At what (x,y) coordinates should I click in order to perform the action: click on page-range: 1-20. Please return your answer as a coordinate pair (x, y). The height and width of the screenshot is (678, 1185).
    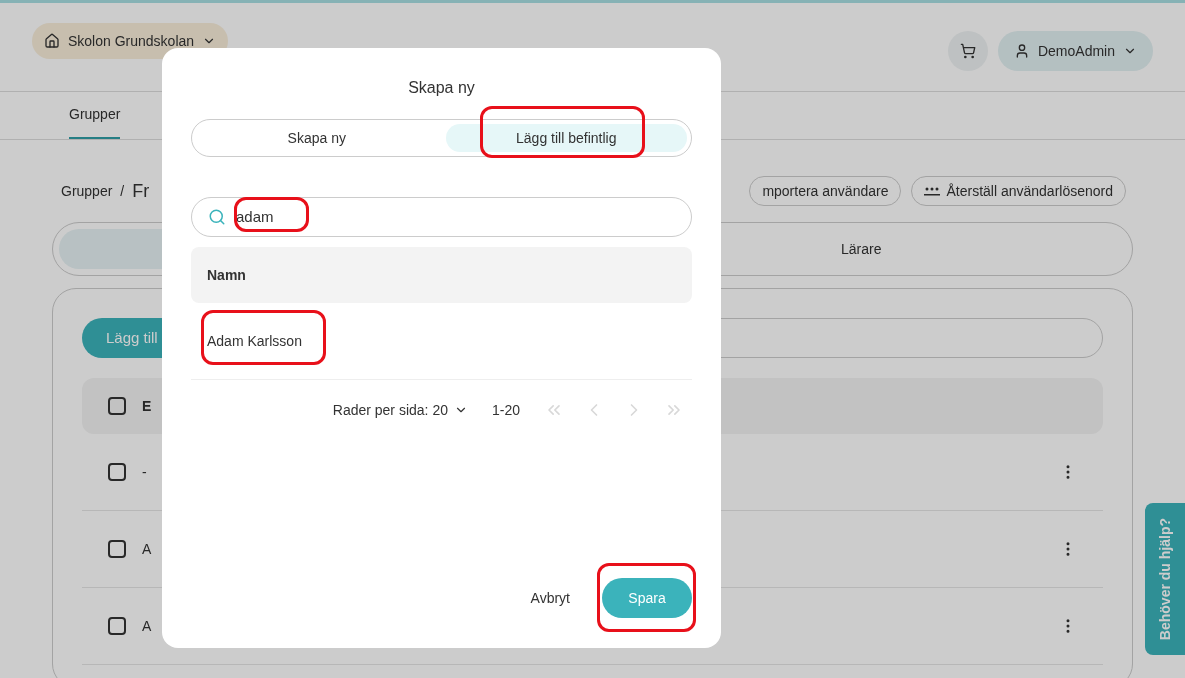
    Looking at the image, I should click on (505, 410).